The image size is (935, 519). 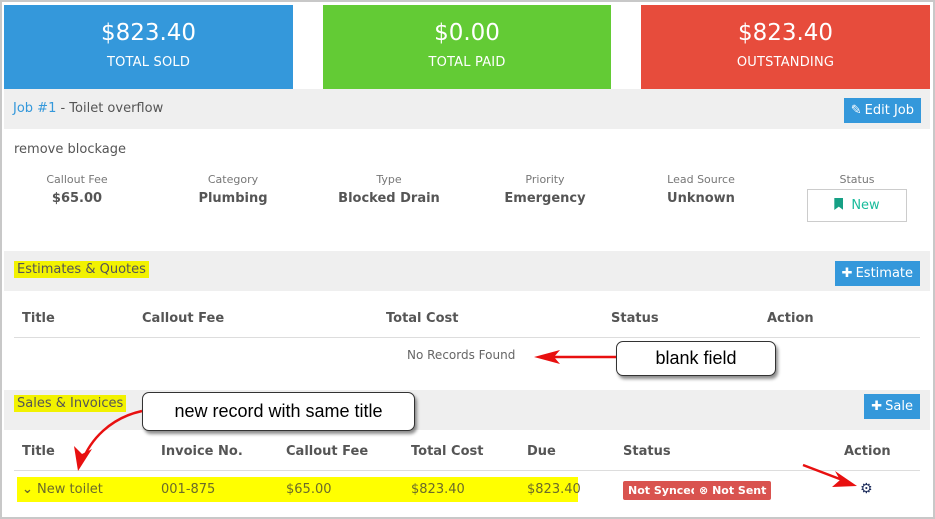 What do you see at coordinates (575, 357) in the screenshot?
I see `arrow-to-no-records` at bounding box center [575, 357].